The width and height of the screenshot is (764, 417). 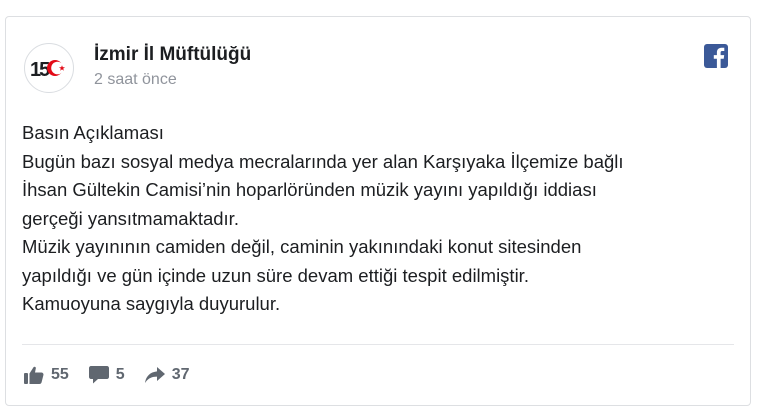 What do you see at coordinates (130, 218) in the screenshot?
I see `post-line: gerçeği yansıtmamaktadır.` at bounding box center [130, 218].